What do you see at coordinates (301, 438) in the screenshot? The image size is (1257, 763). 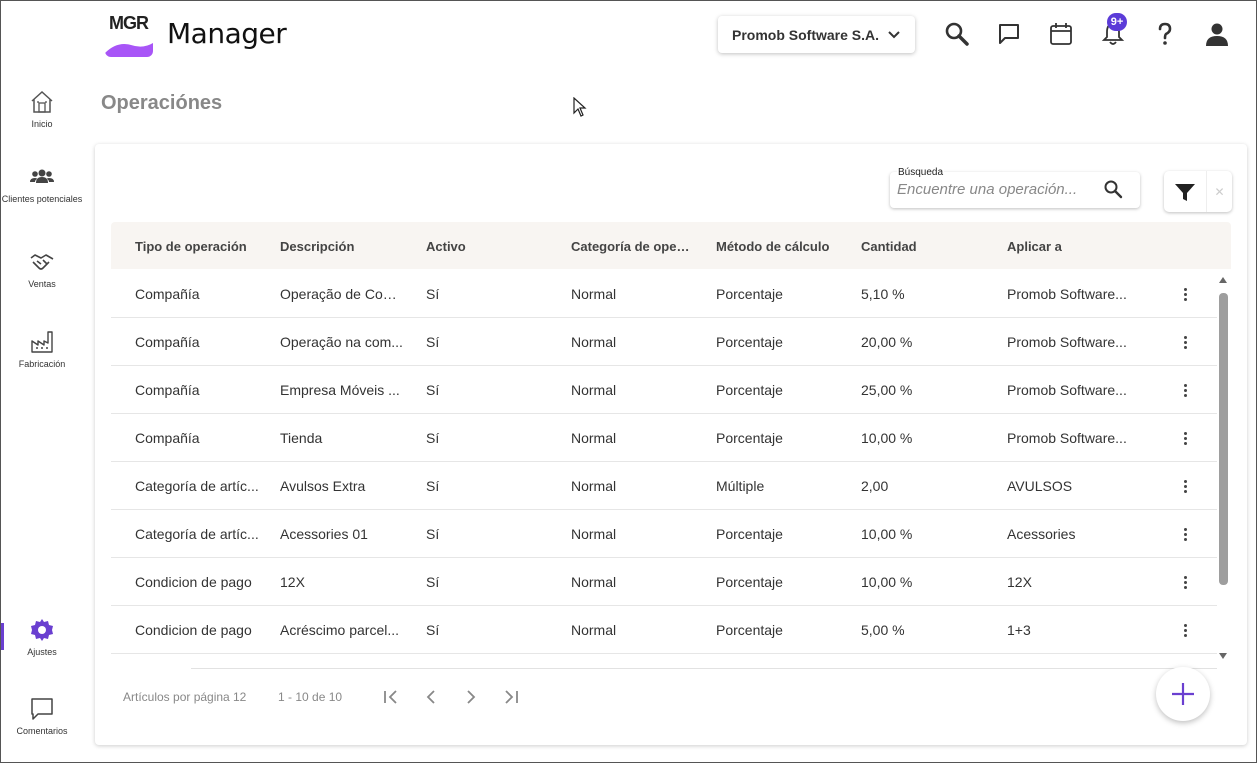 I see `table-cell: Tienda` at bounding box center [301, 438].